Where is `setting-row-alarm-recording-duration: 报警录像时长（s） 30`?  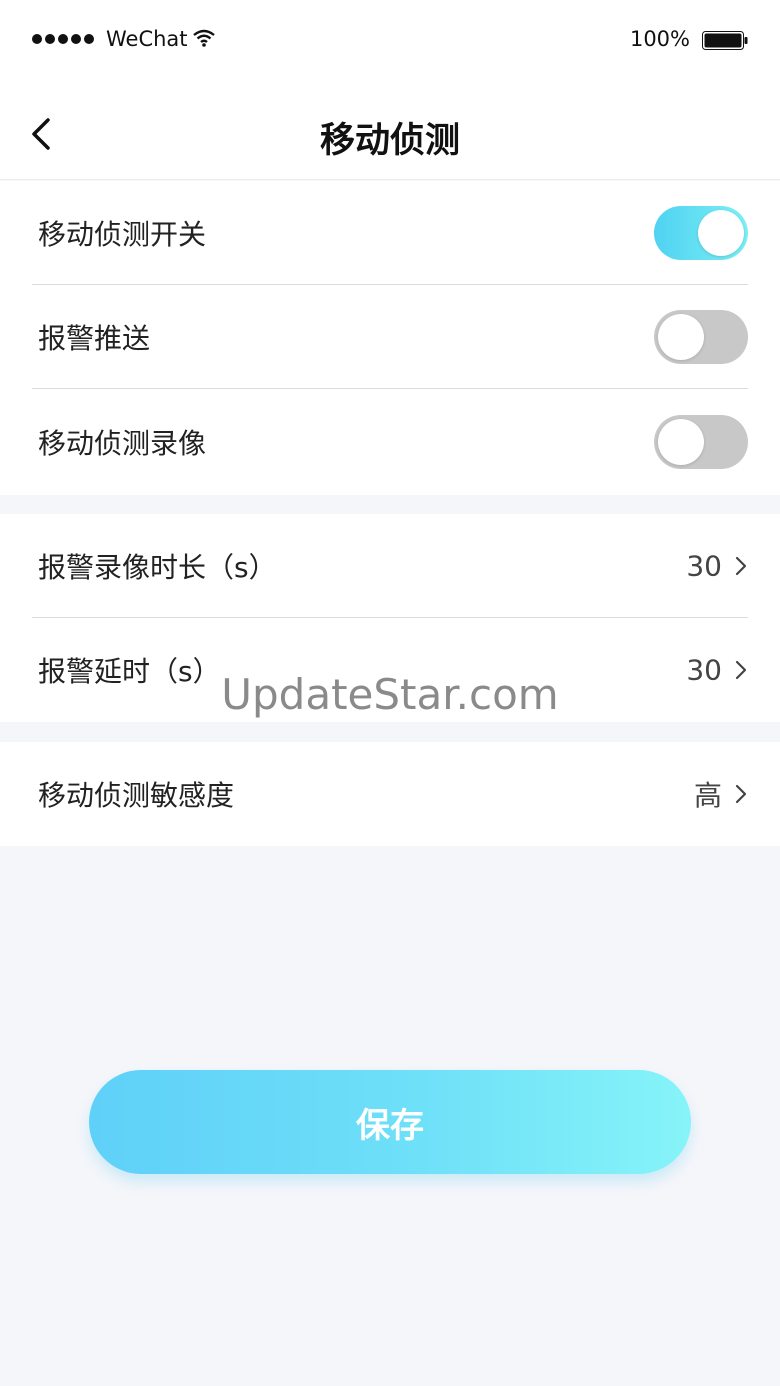
setting-row-alarm-recording-duration: 报警录像时长（s） 30 is located at coordinates (390, 566).